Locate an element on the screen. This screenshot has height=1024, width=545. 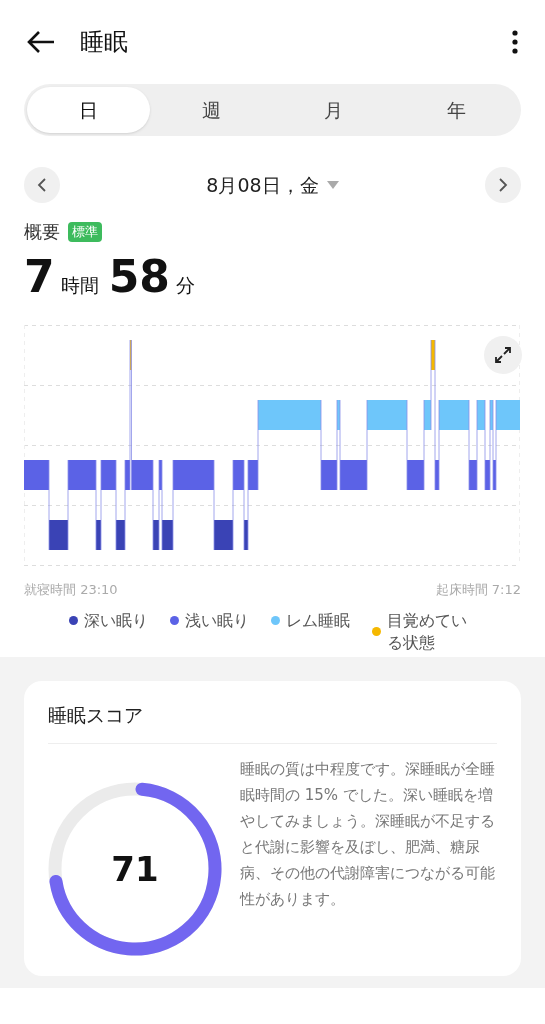
previous-day-button is located at coordinates (42, 185).